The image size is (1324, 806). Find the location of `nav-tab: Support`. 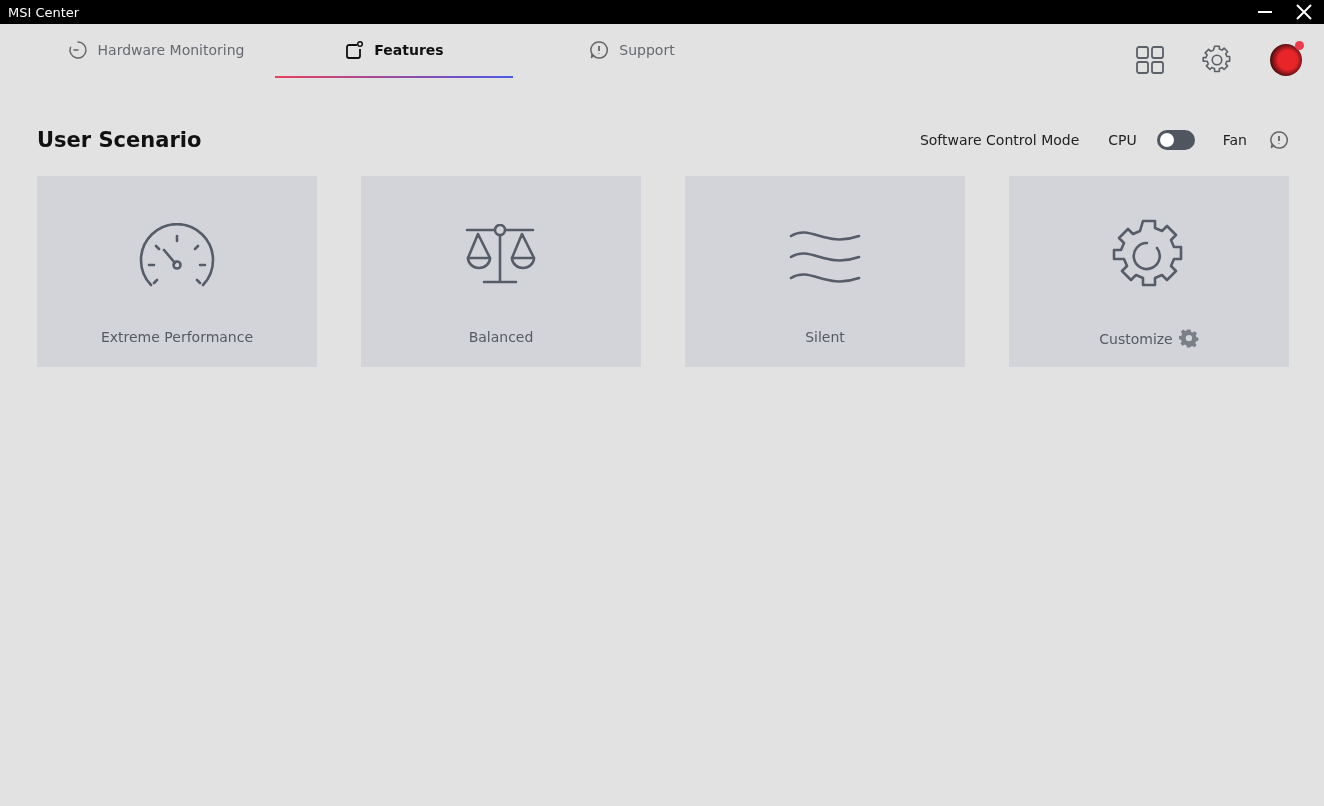

nav-tab: Support is located at coordinates (632, 51).